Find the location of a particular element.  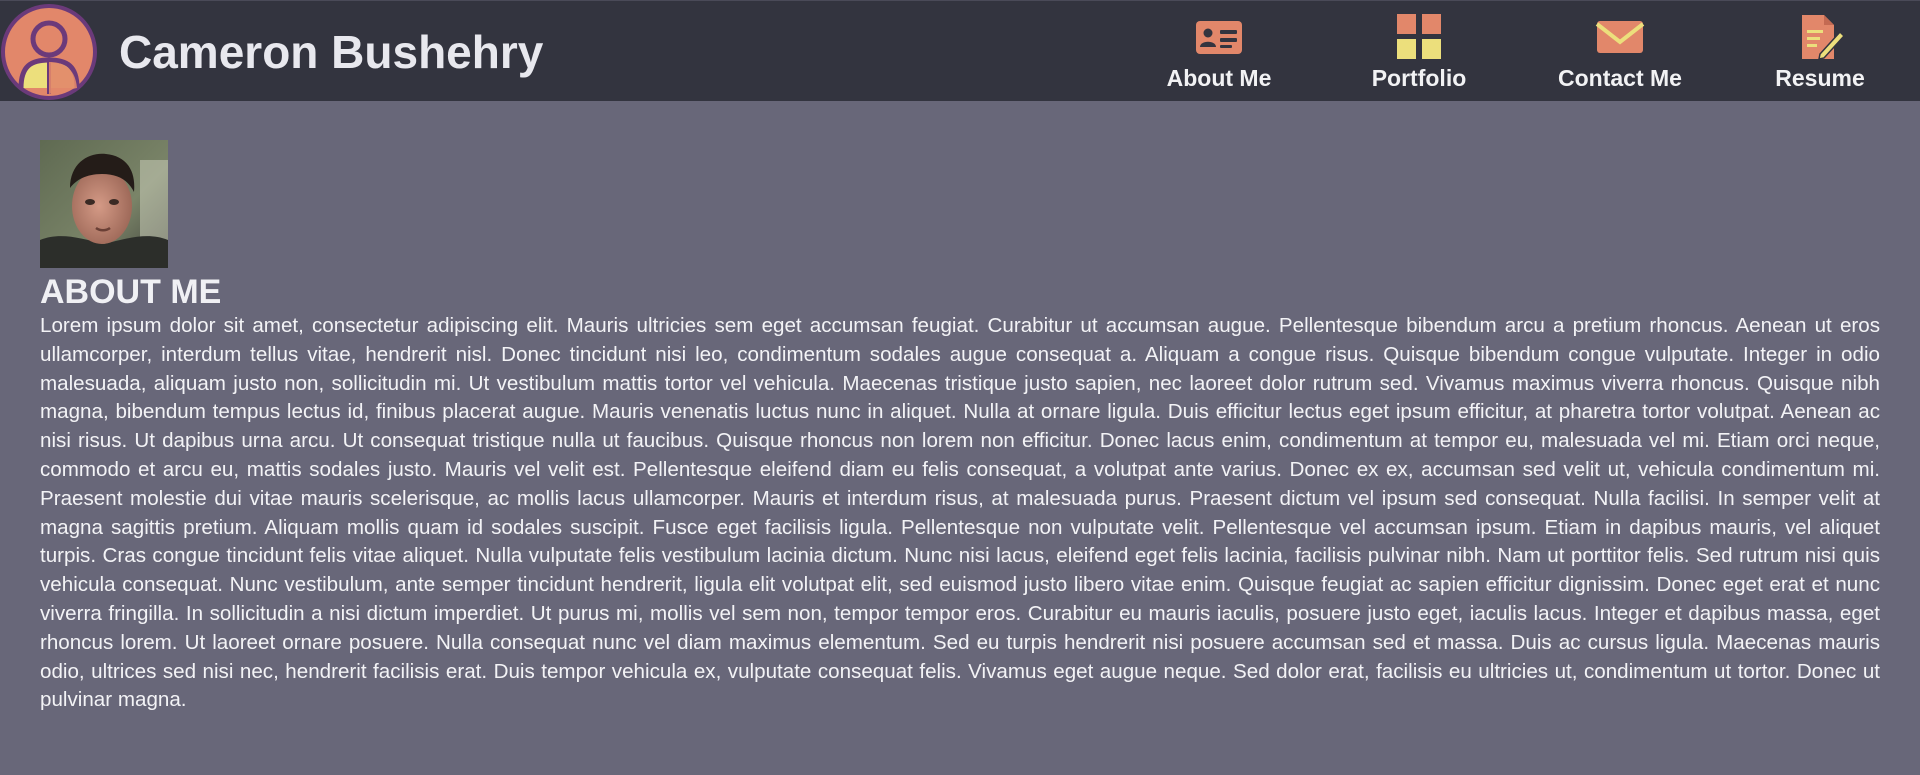

nav-contact-me: Contact Me is located at coordinates (1620, 53).